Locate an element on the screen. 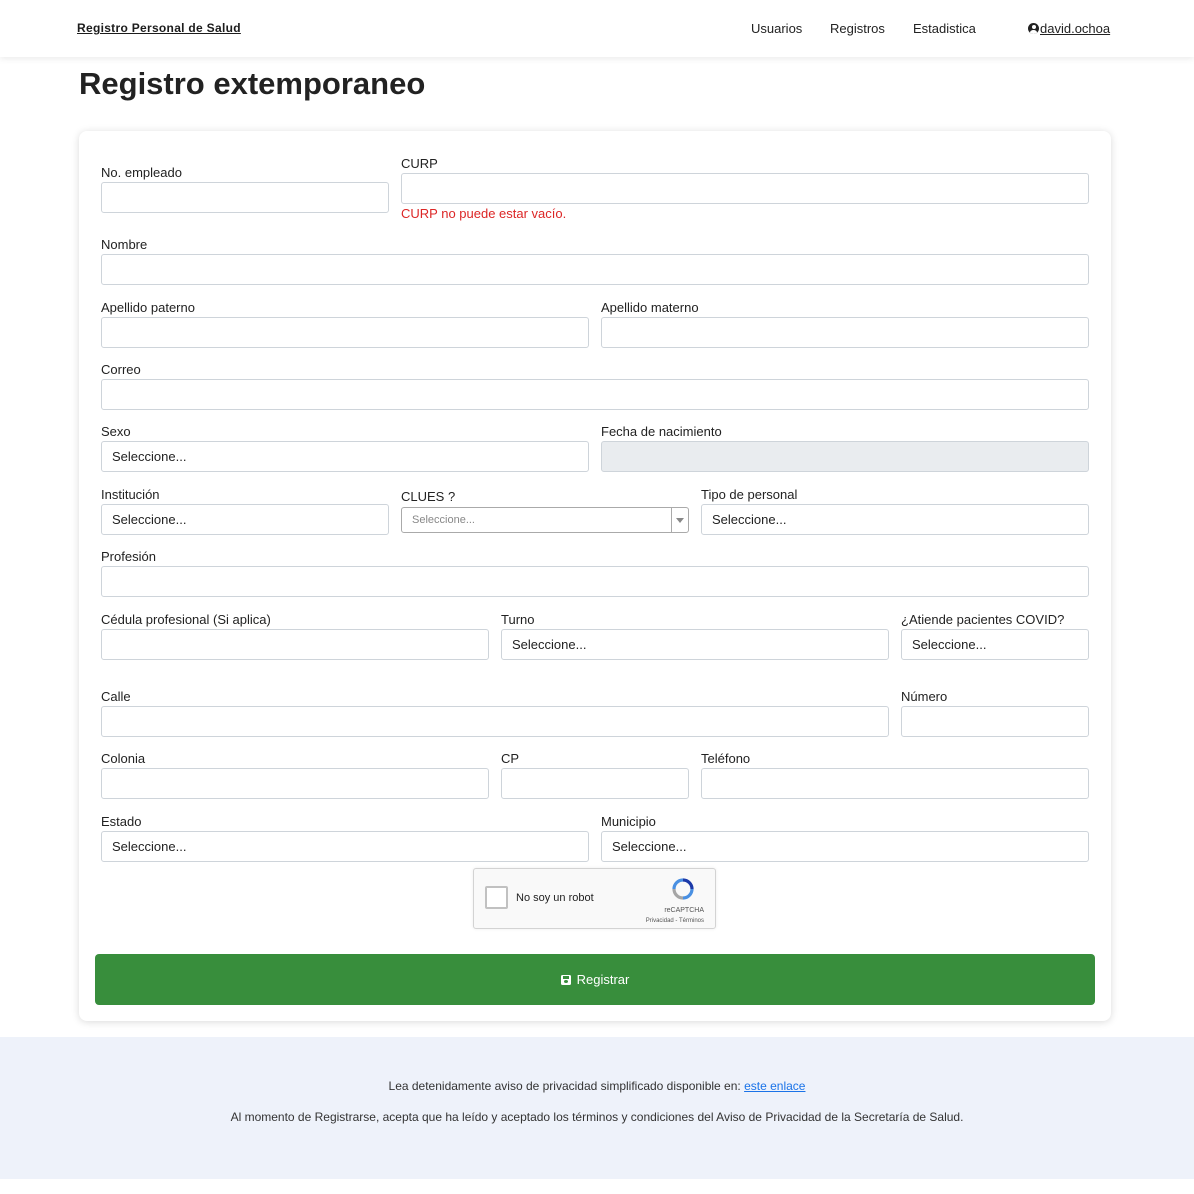 The height and width of the screenshot is (1194, 1194). turno-label: Turno is located at coordinates (518, 619).